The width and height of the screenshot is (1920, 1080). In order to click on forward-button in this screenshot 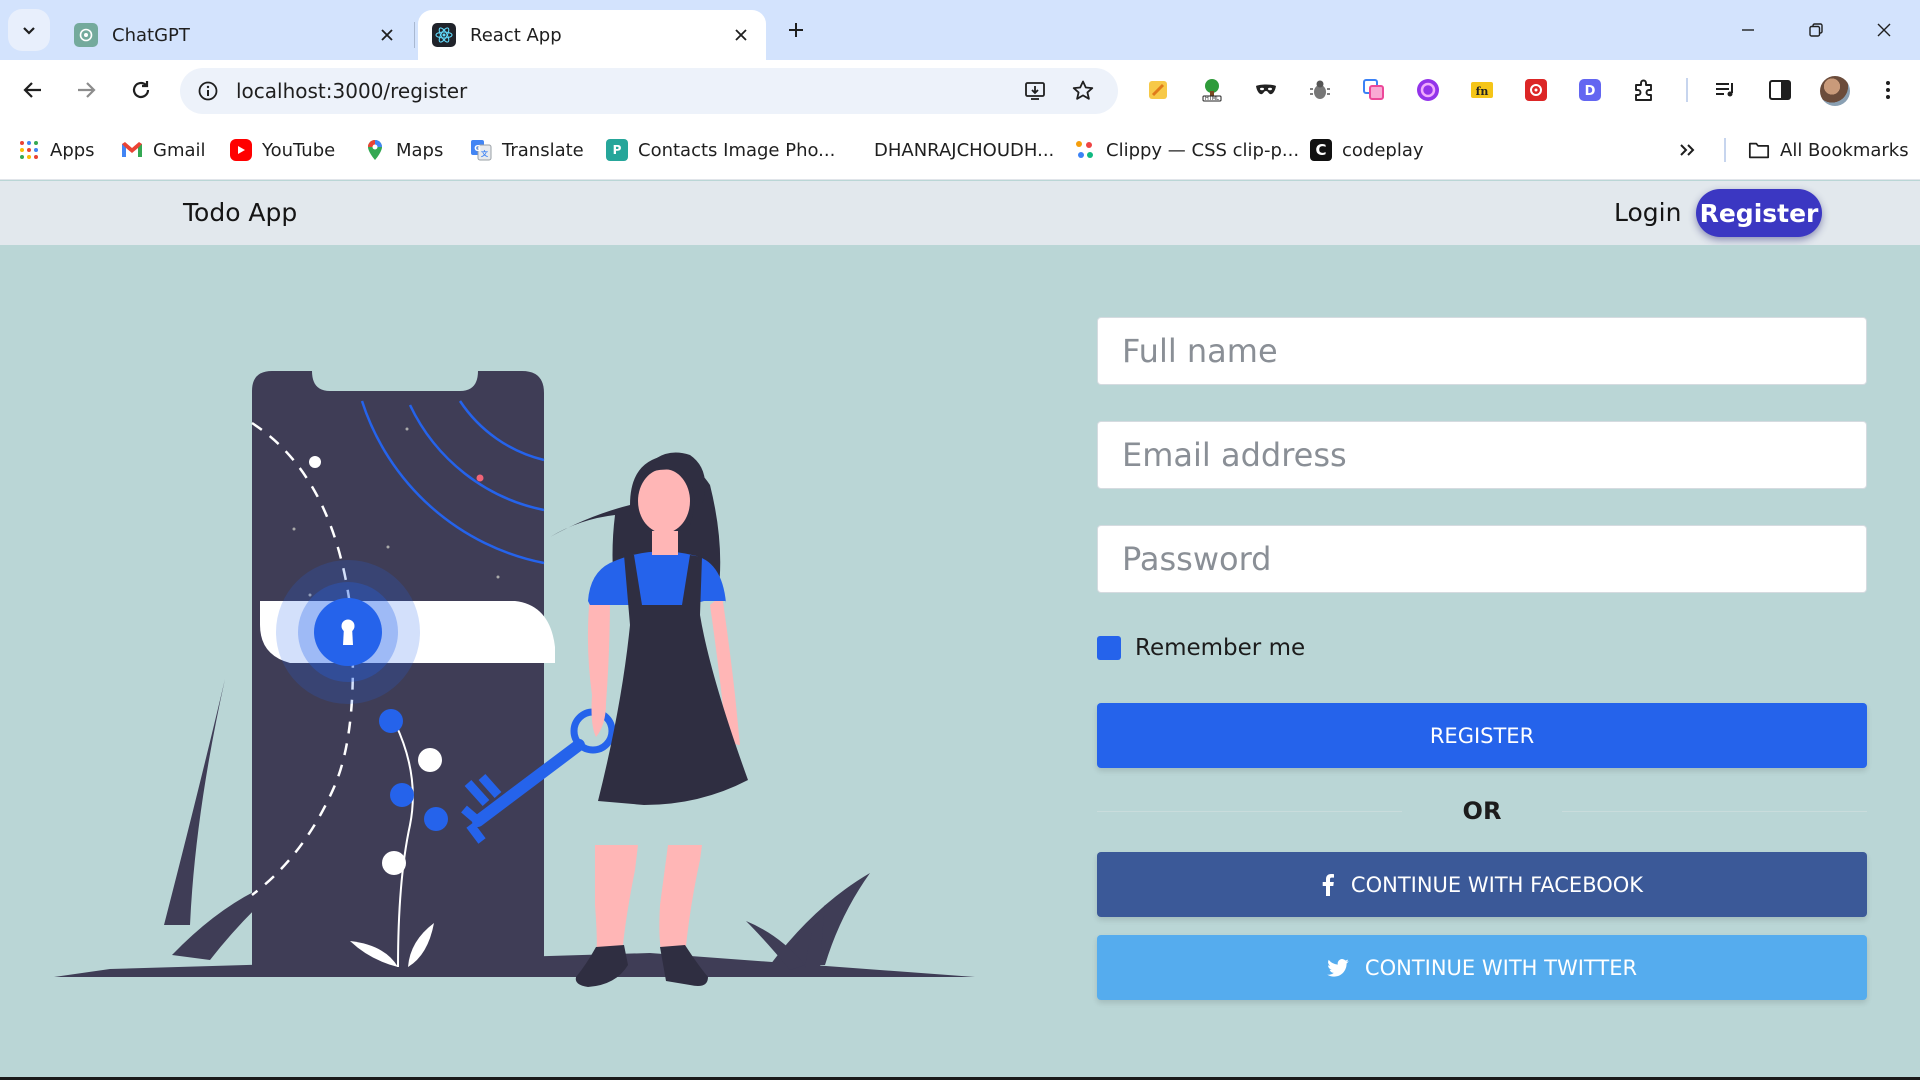, I will do `click(86, 90)`.